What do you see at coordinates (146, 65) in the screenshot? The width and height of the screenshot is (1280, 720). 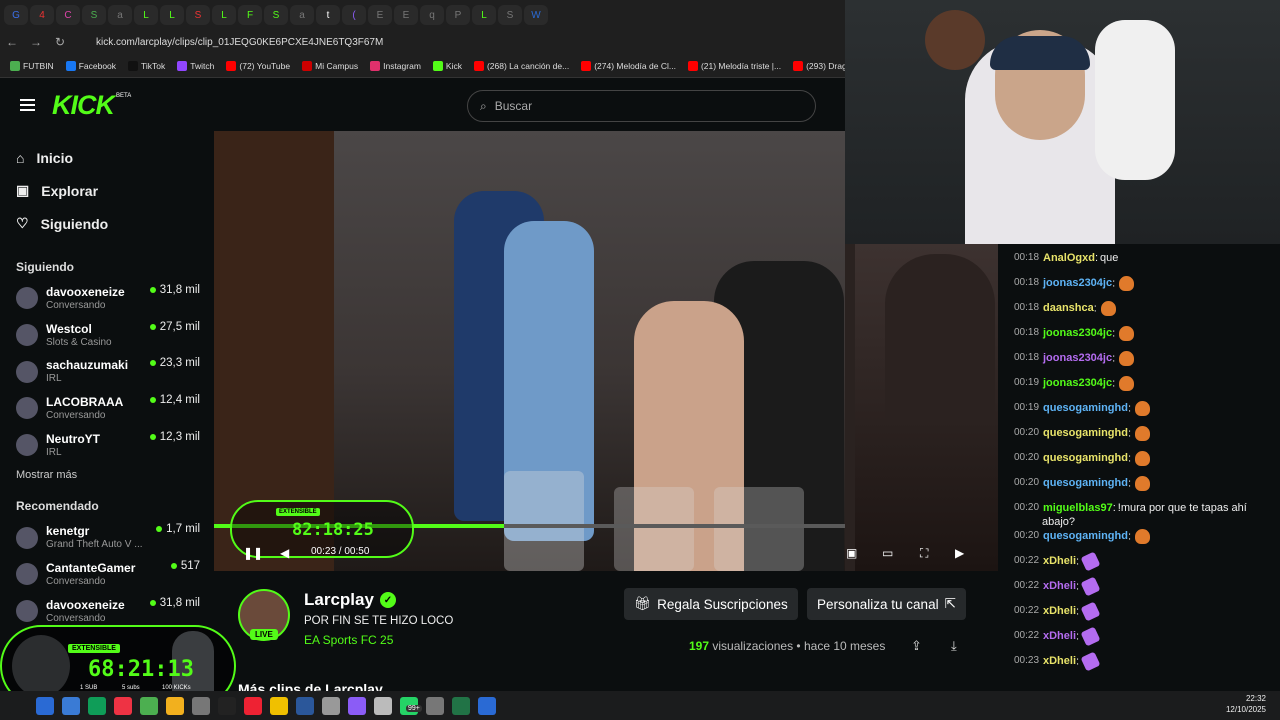 I see `bookmark-item: TikTok` at bounding box center [146, 65].